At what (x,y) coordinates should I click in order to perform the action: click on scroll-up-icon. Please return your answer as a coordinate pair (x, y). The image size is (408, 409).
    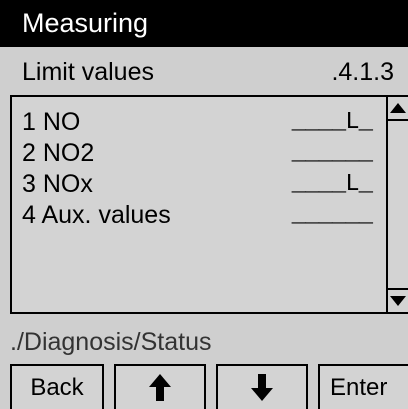
    Looking at the image, I should click on (398, 108).